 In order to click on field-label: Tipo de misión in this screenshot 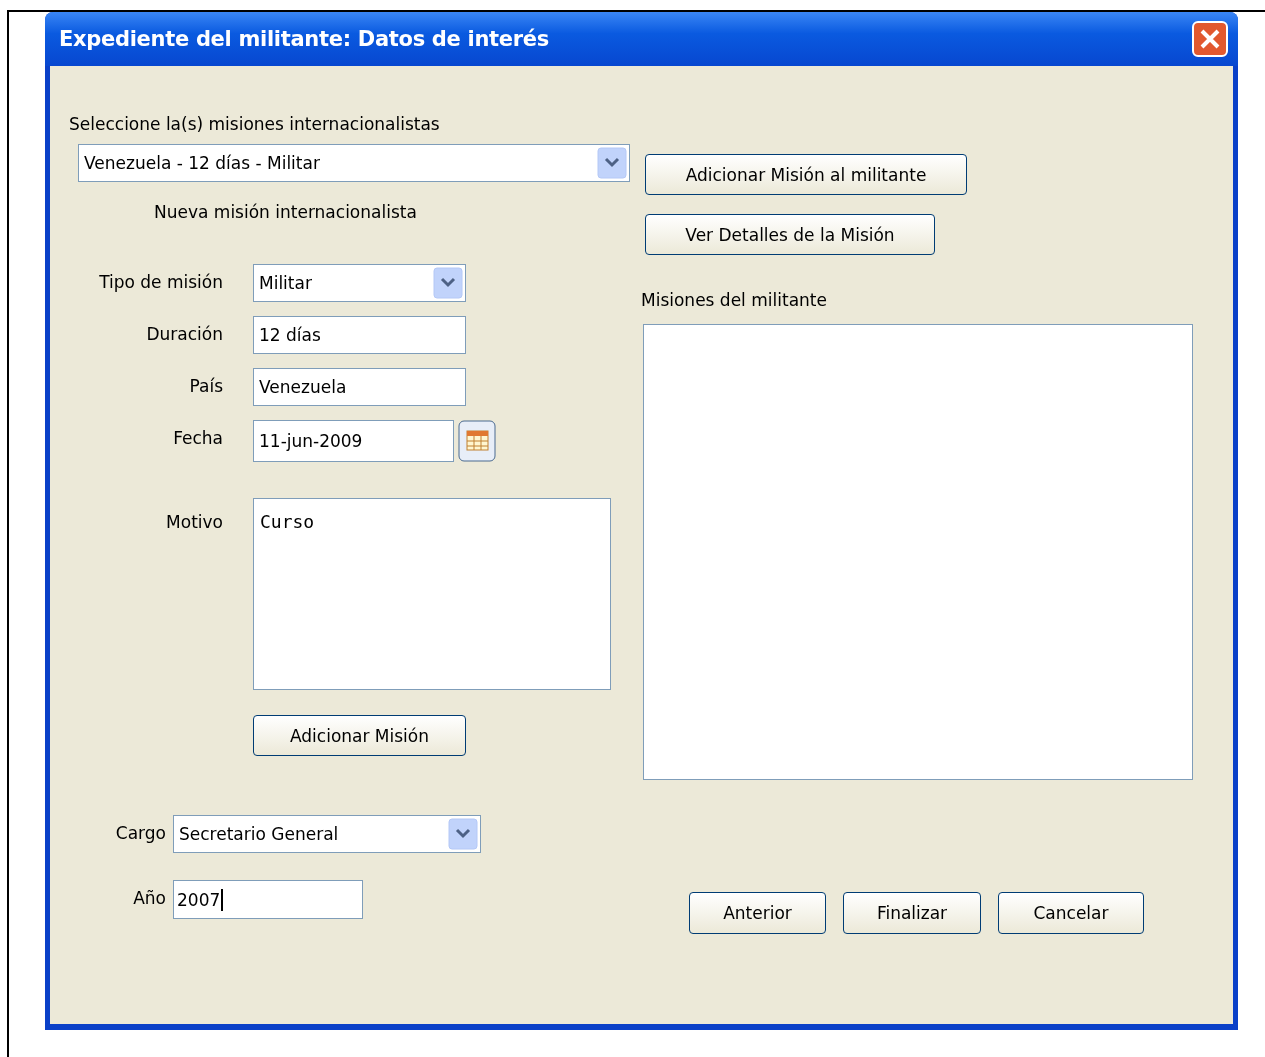, I will do `click(161, 282)`.